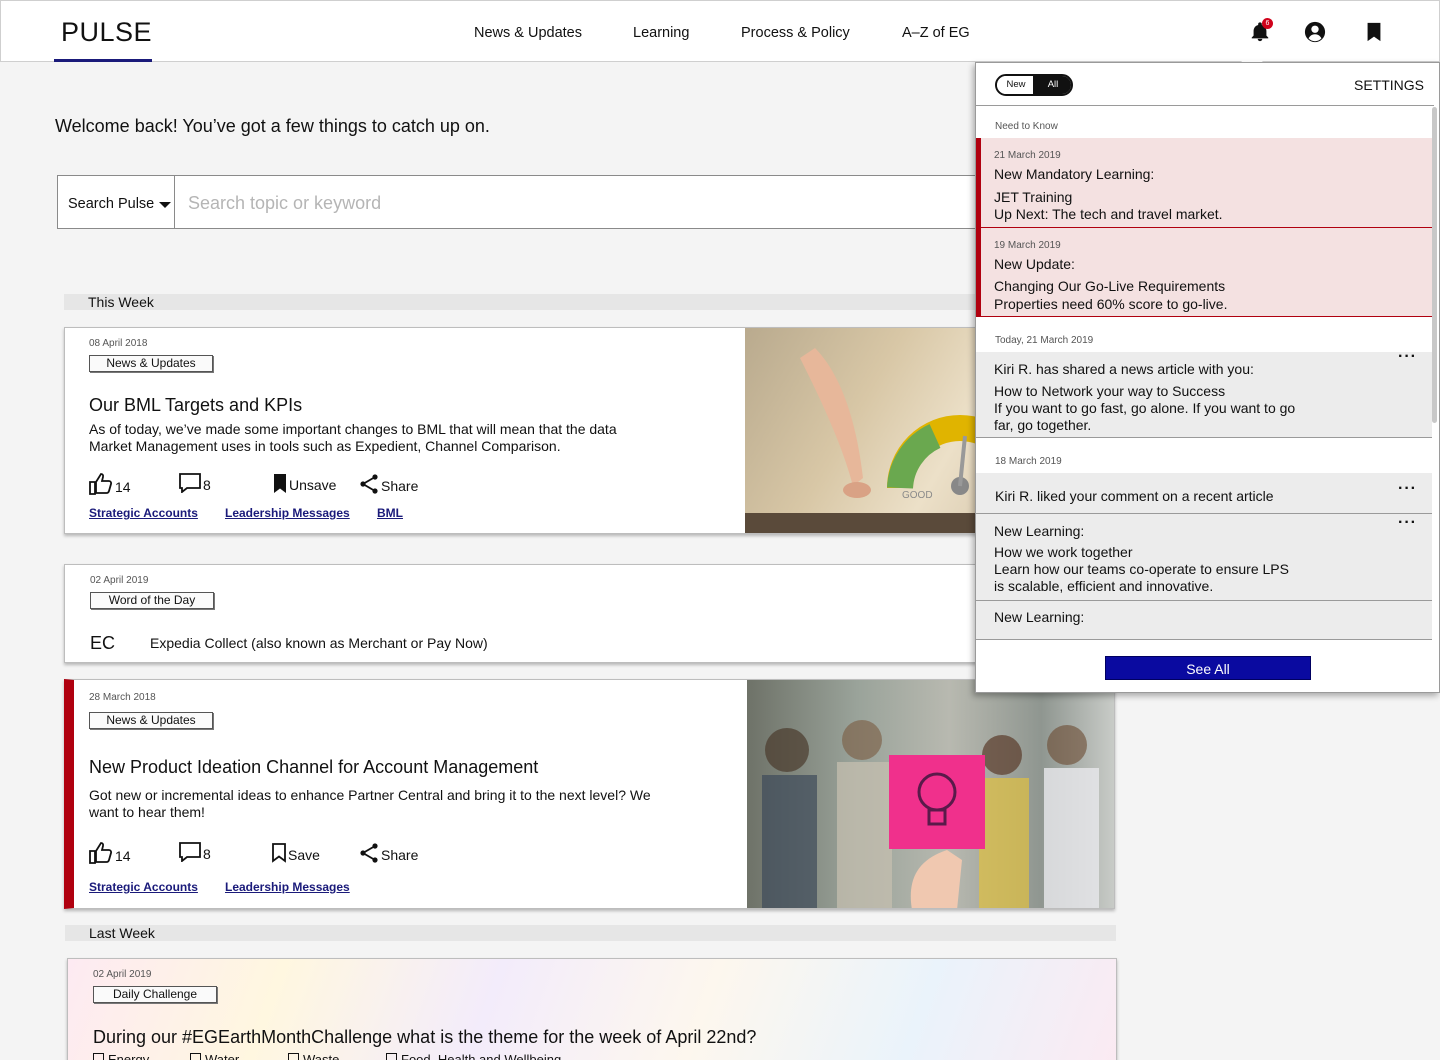  Describe the element at coordinates (1110, 391) in the screenshot. I see `notification-title: How to Network your way to Success` at that location.